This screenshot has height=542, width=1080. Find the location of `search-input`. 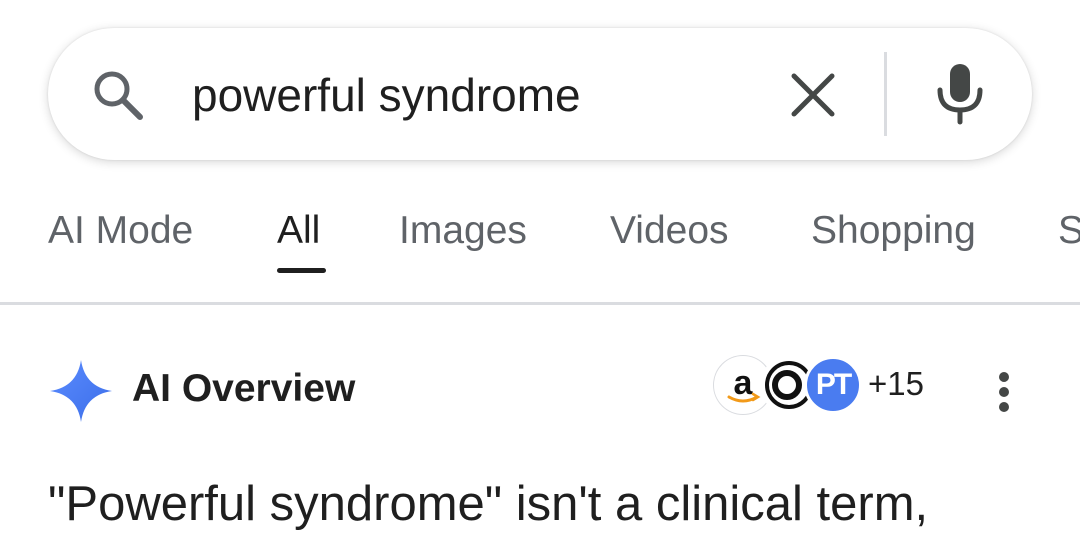

search-input is located at coordinates (472, 95).